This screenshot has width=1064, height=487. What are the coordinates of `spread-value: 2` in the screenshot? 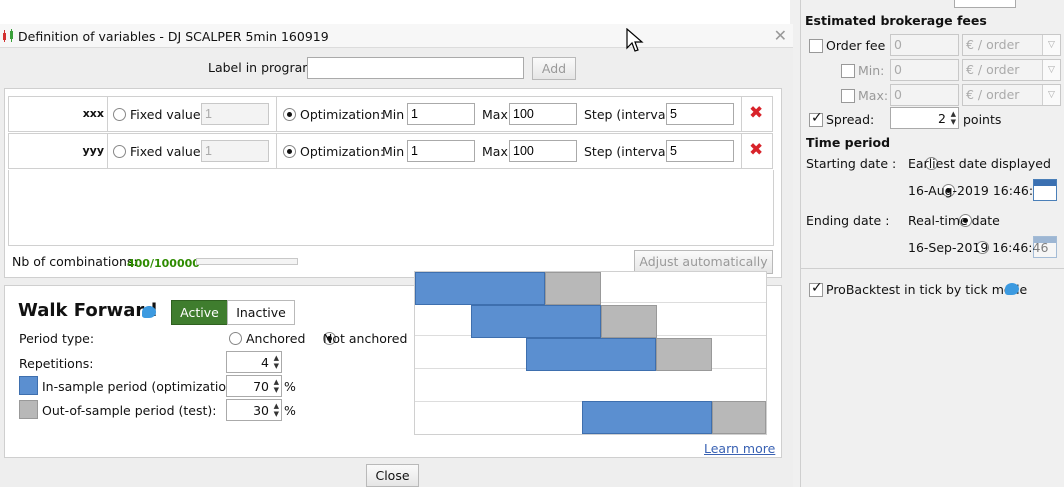 It's located at (942, 118).